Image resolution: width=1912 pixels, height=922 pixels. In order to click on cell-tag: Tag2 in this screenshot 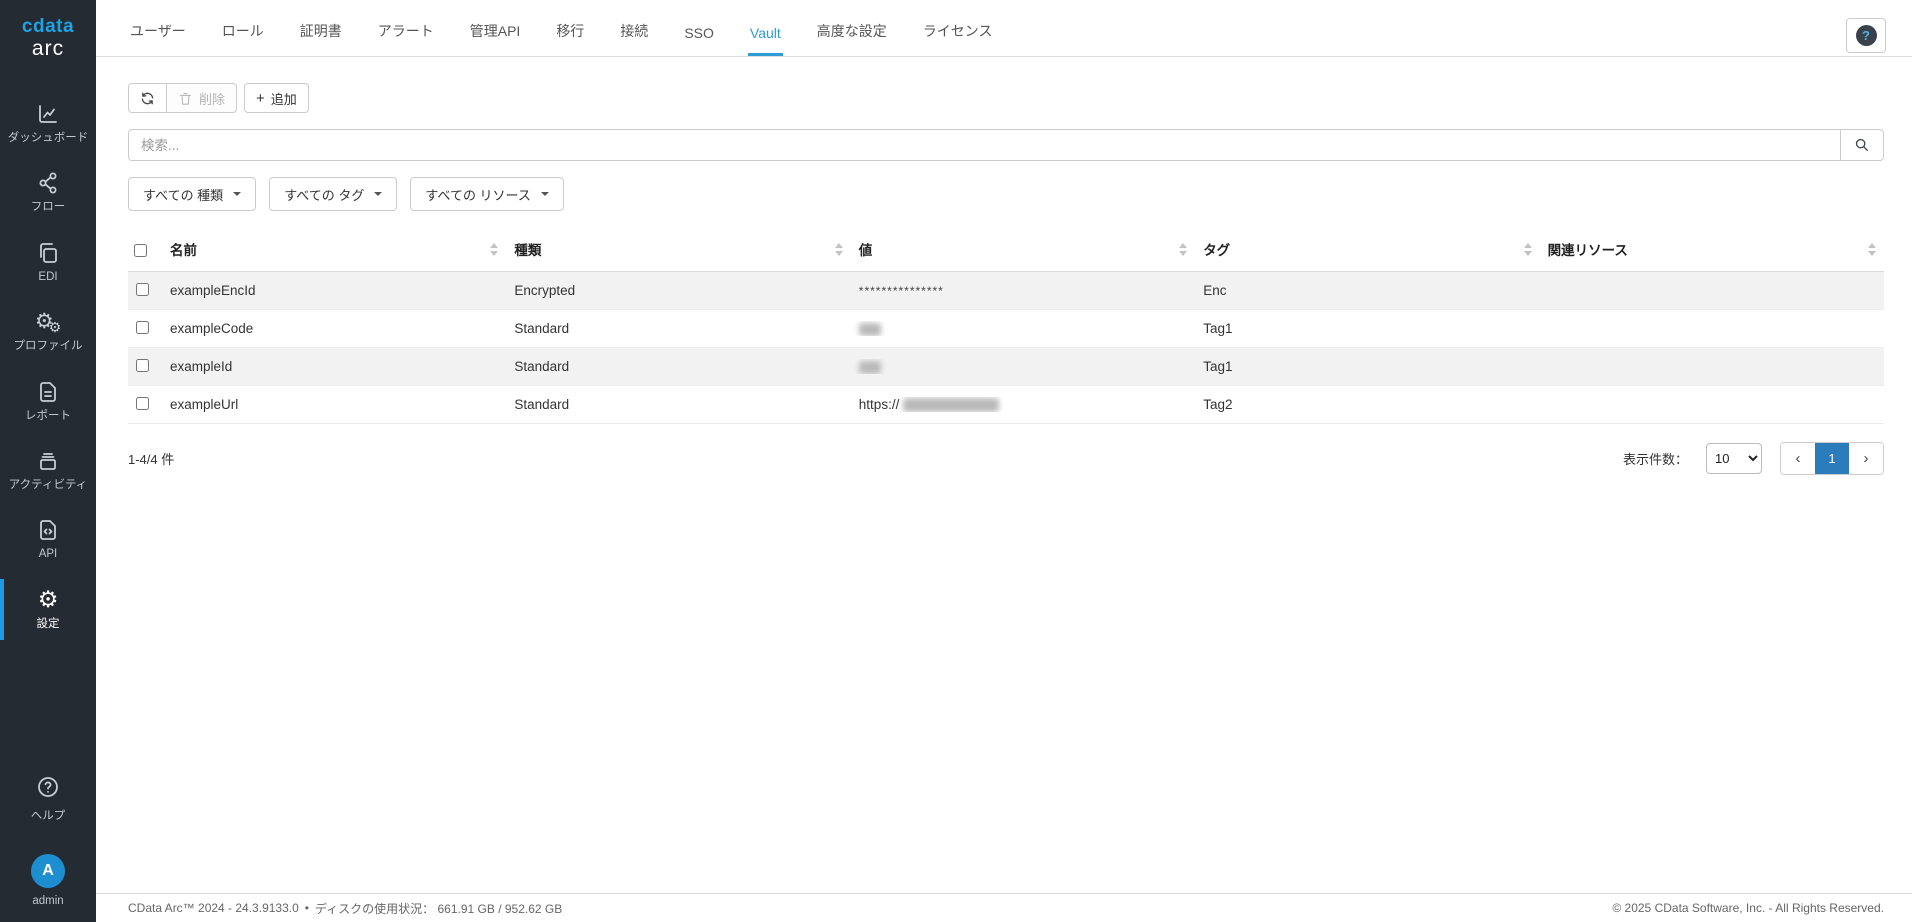, I will do `click(1218, 404)`.